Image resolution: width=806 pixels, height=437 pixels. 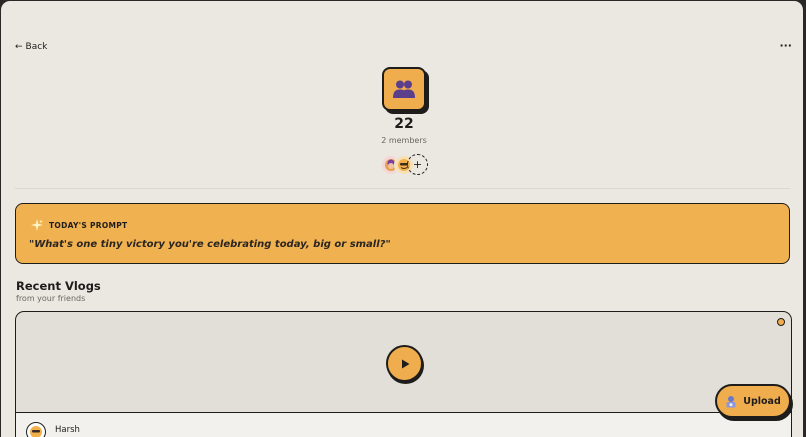 What do you see at coordinates (403, 424) in the screenshot?
I see `vlog-footer: Harsh` at bounding box center [403, 424].